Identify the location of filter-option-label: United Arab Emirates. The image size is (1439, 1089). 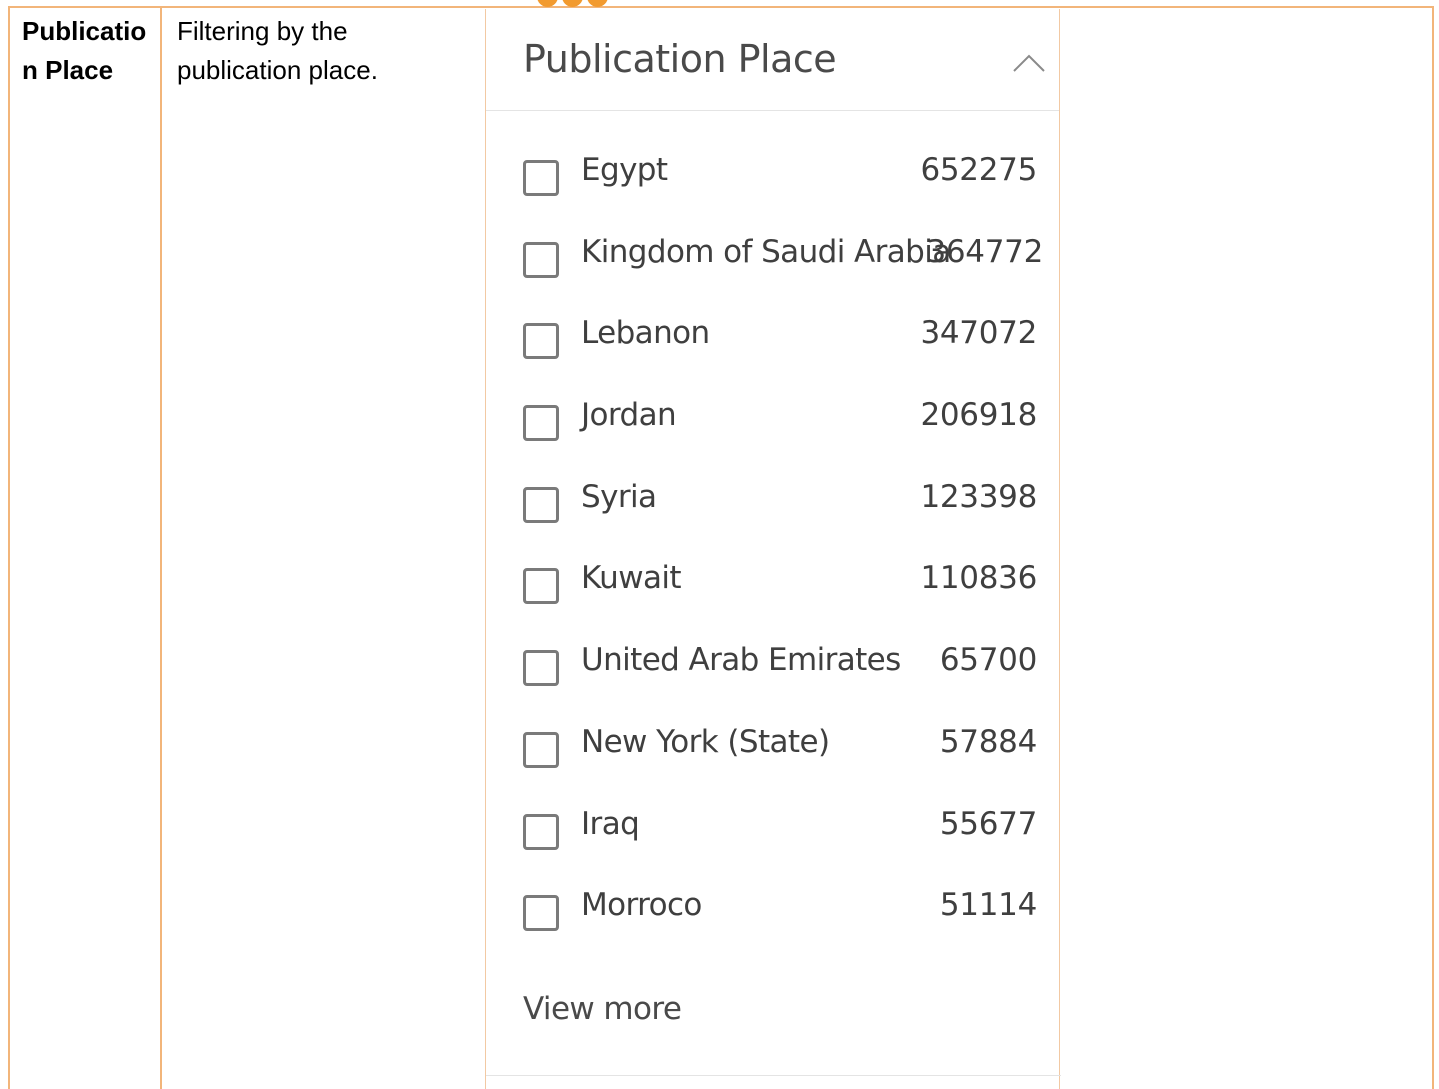
(741, 660).